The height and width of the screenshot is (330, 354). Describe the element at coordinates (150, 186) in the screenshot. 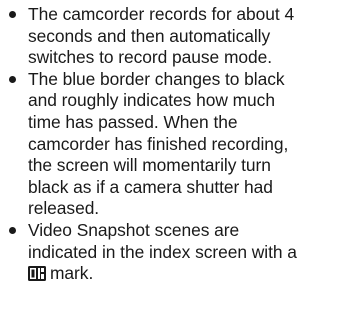

I see `text-line: black as if a camera shutter had` at that location.